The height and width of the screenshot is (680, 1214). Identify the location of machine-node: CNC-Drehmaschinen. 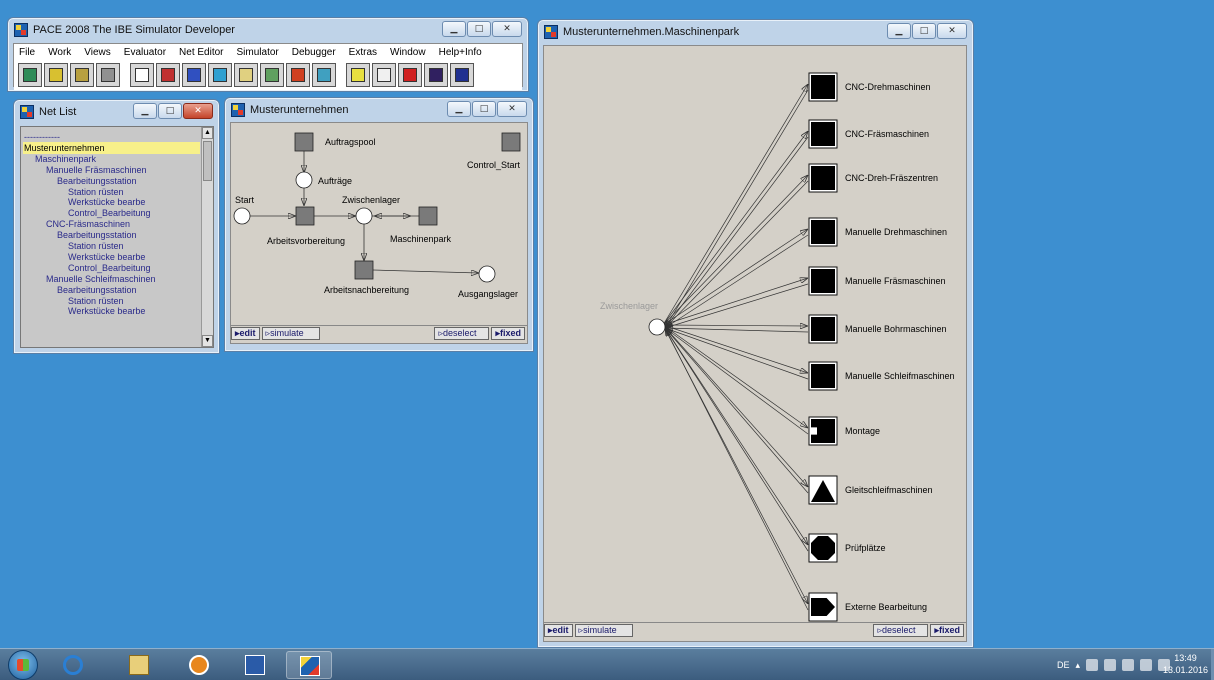
(869, 87).